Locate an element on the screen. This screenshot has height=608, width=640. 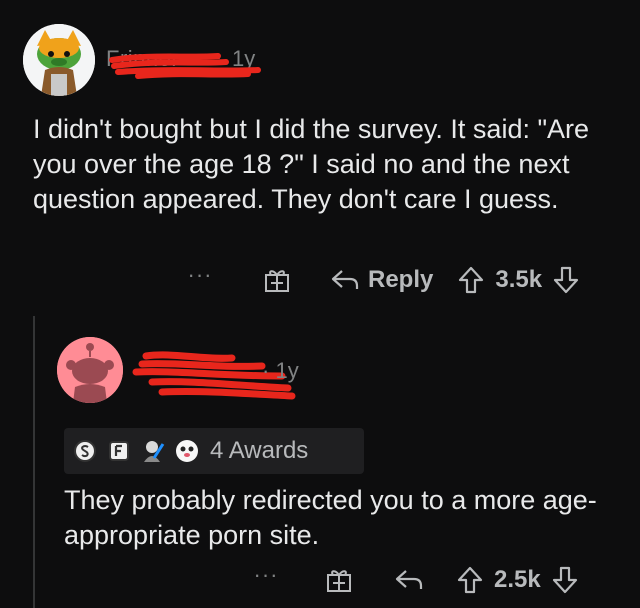
press-f-award-icon is located at coordinates (119, 451).